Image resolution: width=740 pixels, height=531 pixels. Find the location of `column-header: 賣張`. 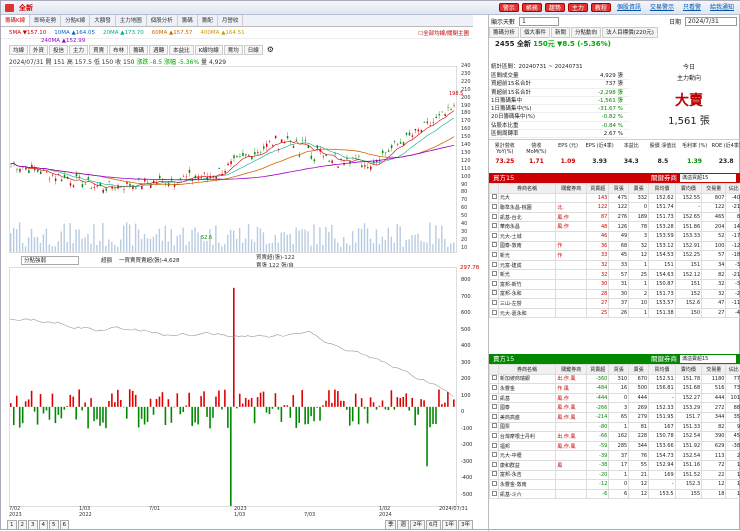

column-header: 賣張 is located at coordinates (639, 189).